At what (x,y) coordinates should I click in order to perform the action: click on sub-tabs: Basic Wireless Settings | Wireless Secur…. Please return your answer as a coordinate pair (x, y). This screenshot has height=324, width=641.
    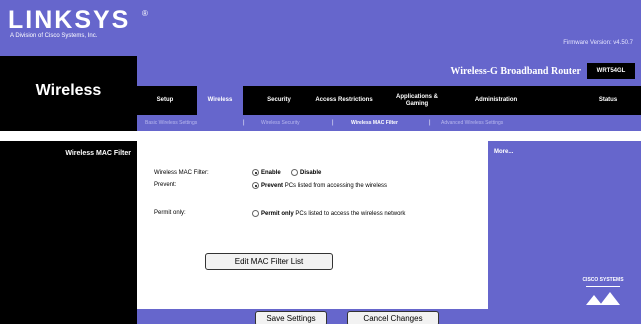
    Looking at the image, I should click on (389, 123).